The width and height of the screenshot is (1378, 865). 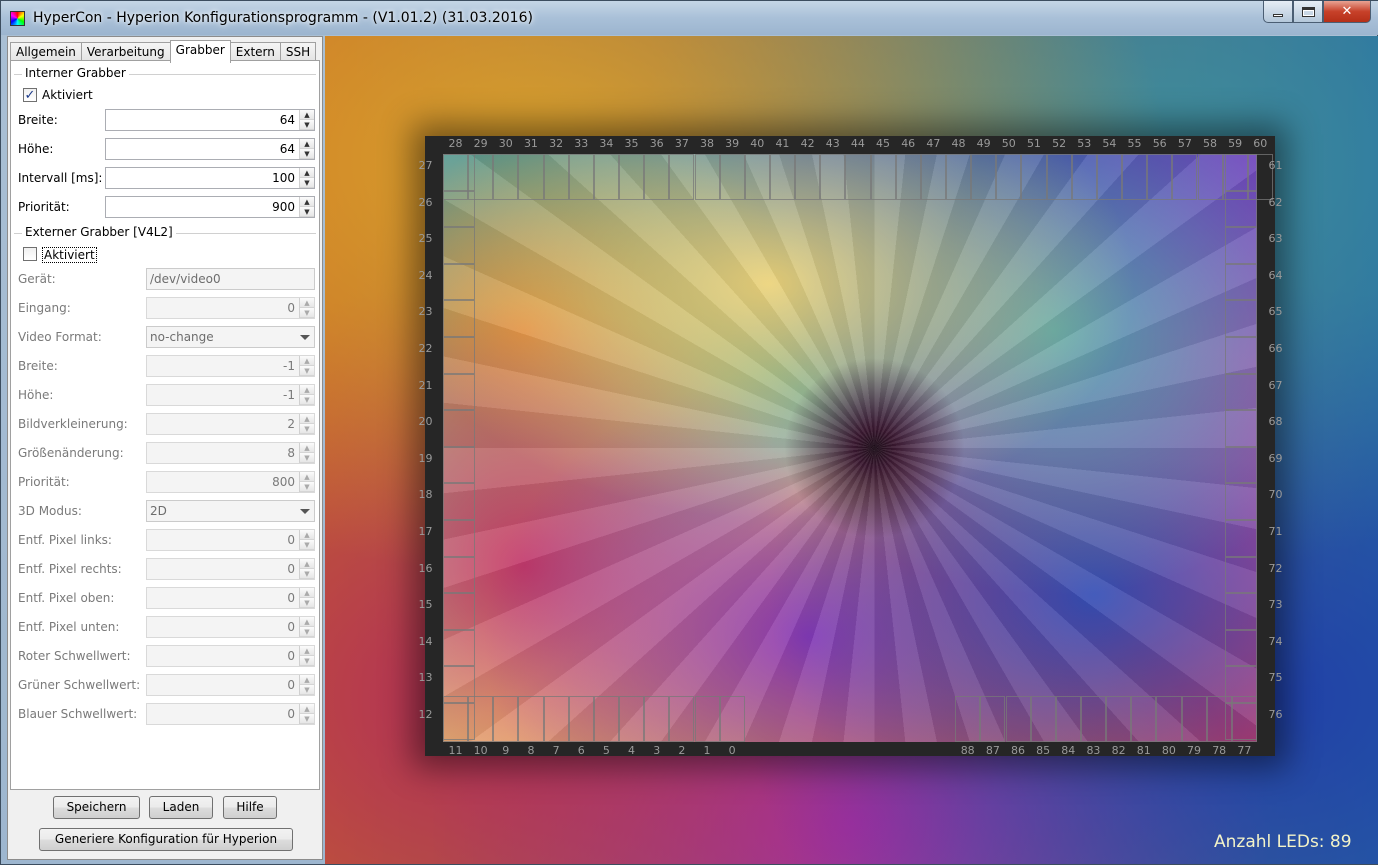 What do you see at coordinates (230, 685) in the screenshot?
I see `green-threshold-spinbox: 0 ▲ ▼` at bounding box center [230, 685].